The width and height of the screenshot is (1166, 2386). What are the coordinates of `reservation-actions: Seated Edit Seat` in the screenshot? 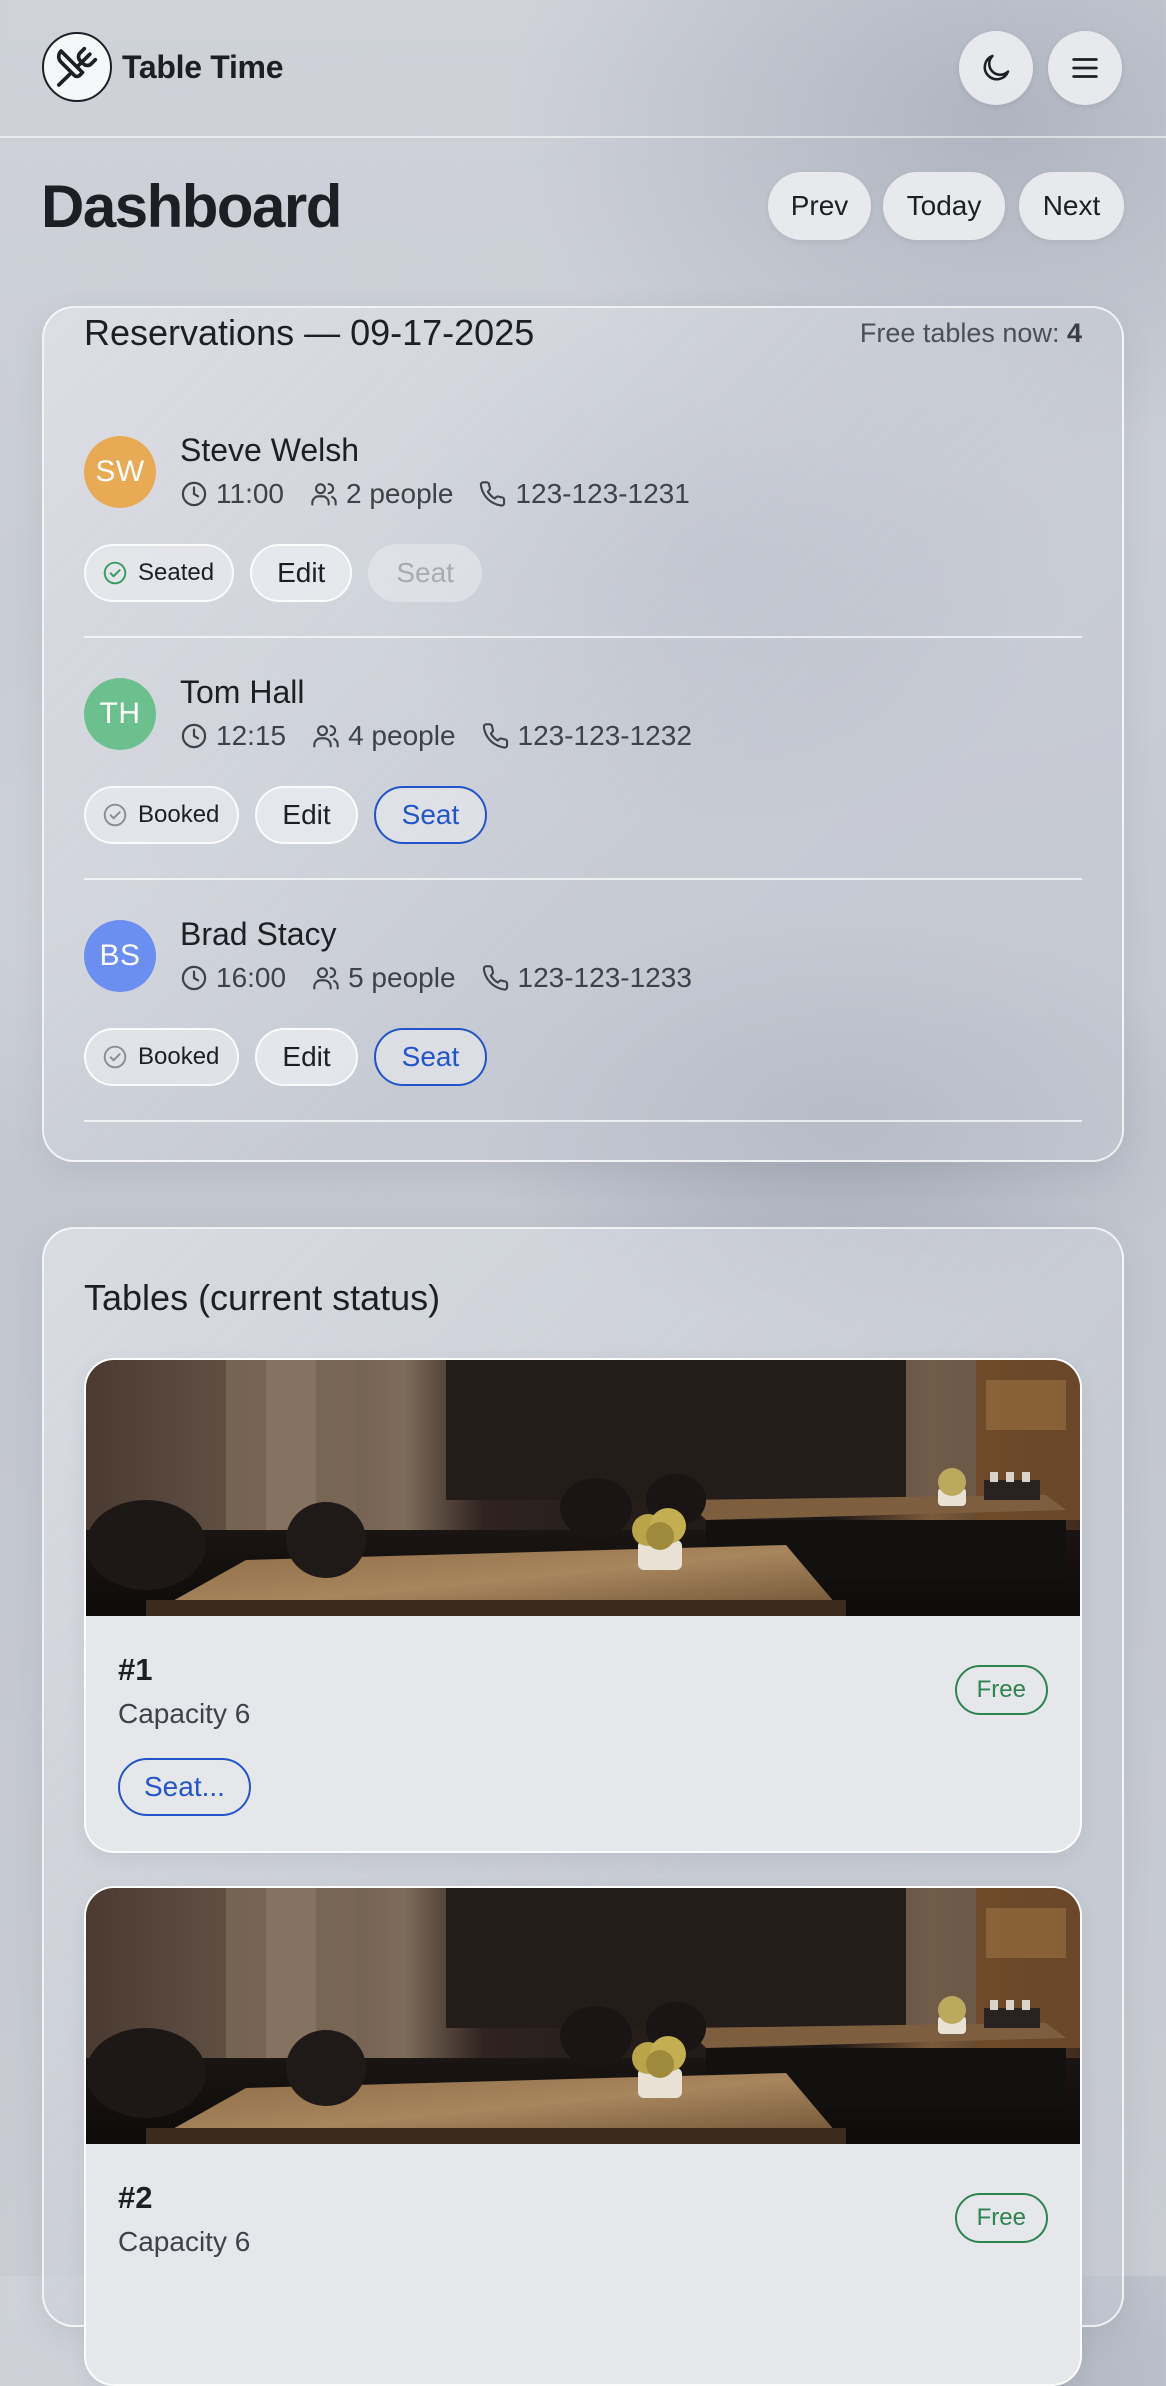 It's located at (291, 573).